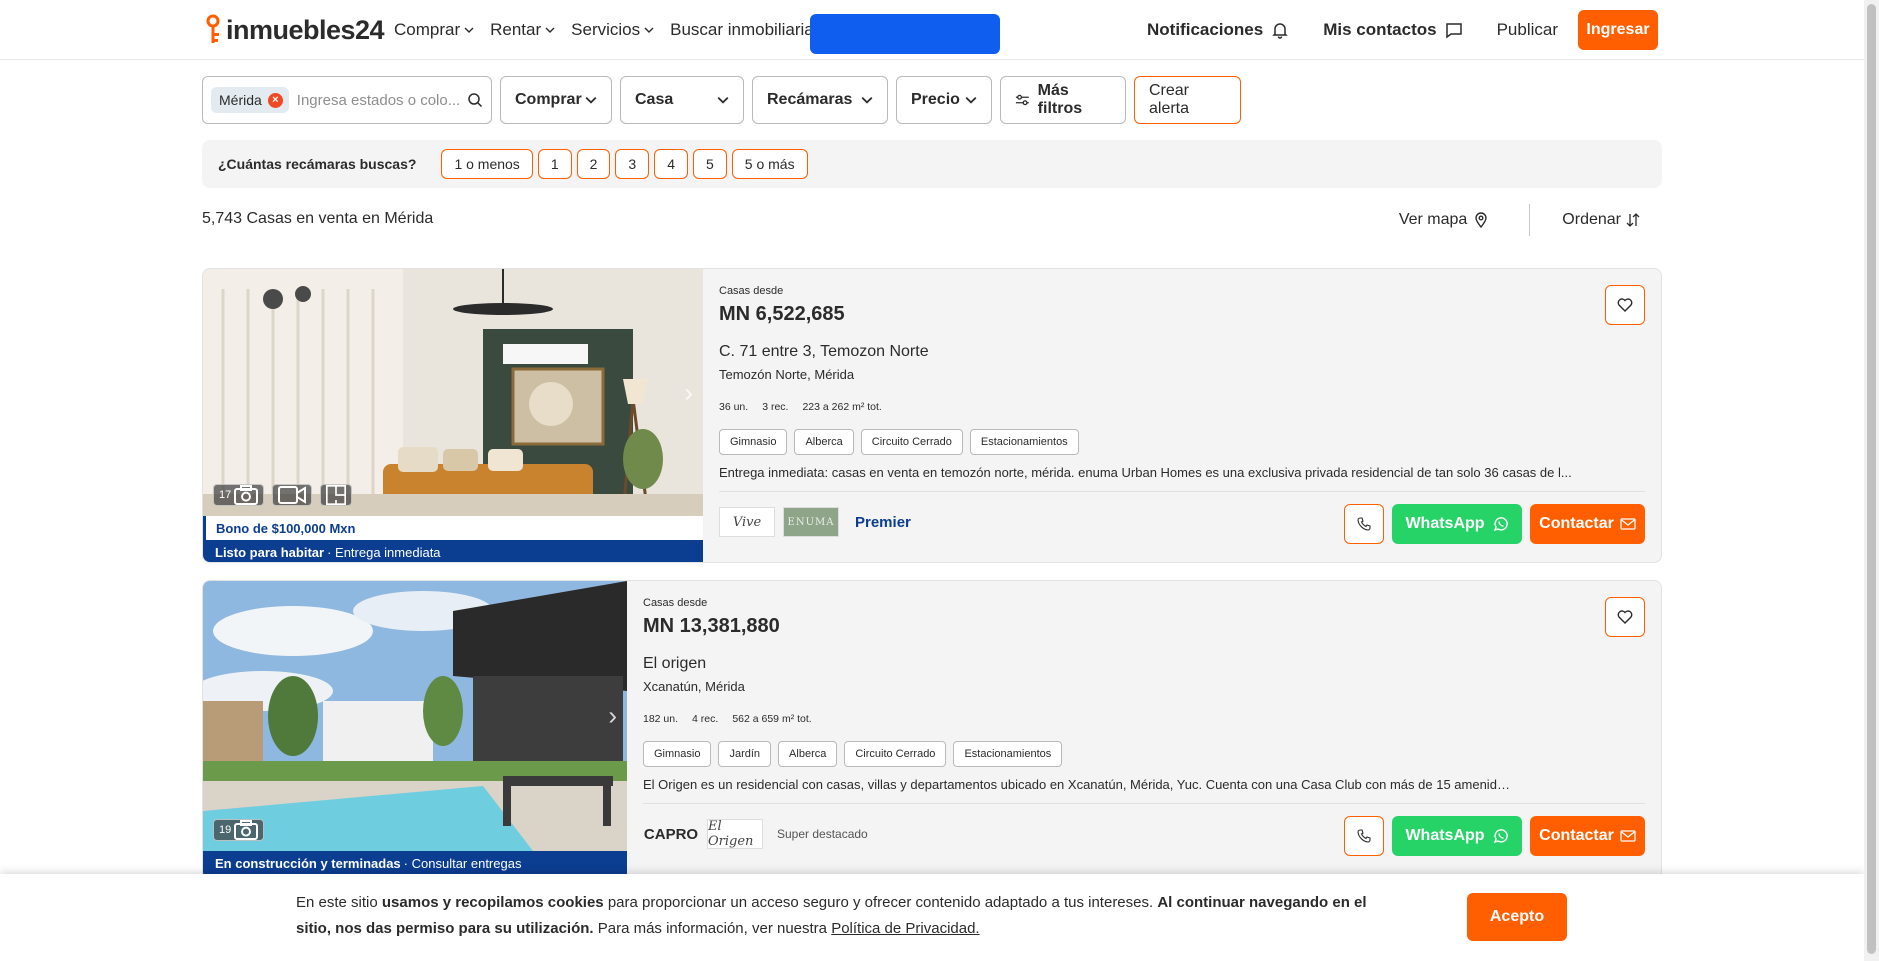 Image resolution: width=1879 pixels, height=961 pixels. I want to click on crear-alerta-button: Crear alerta, so click(1187, 100).